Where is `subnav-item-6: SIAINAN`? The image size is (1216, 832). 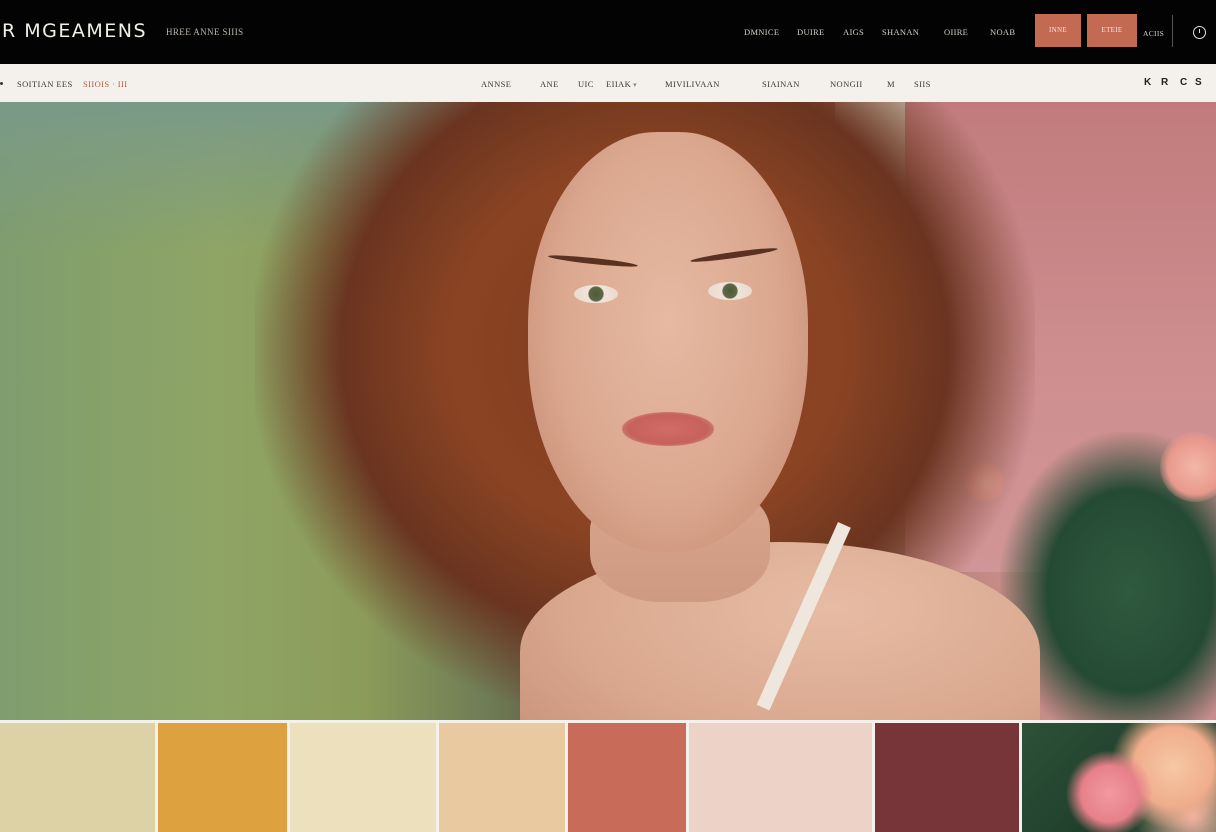 subnav-item-6: SIAINAN is located at coordinates (781, 84).